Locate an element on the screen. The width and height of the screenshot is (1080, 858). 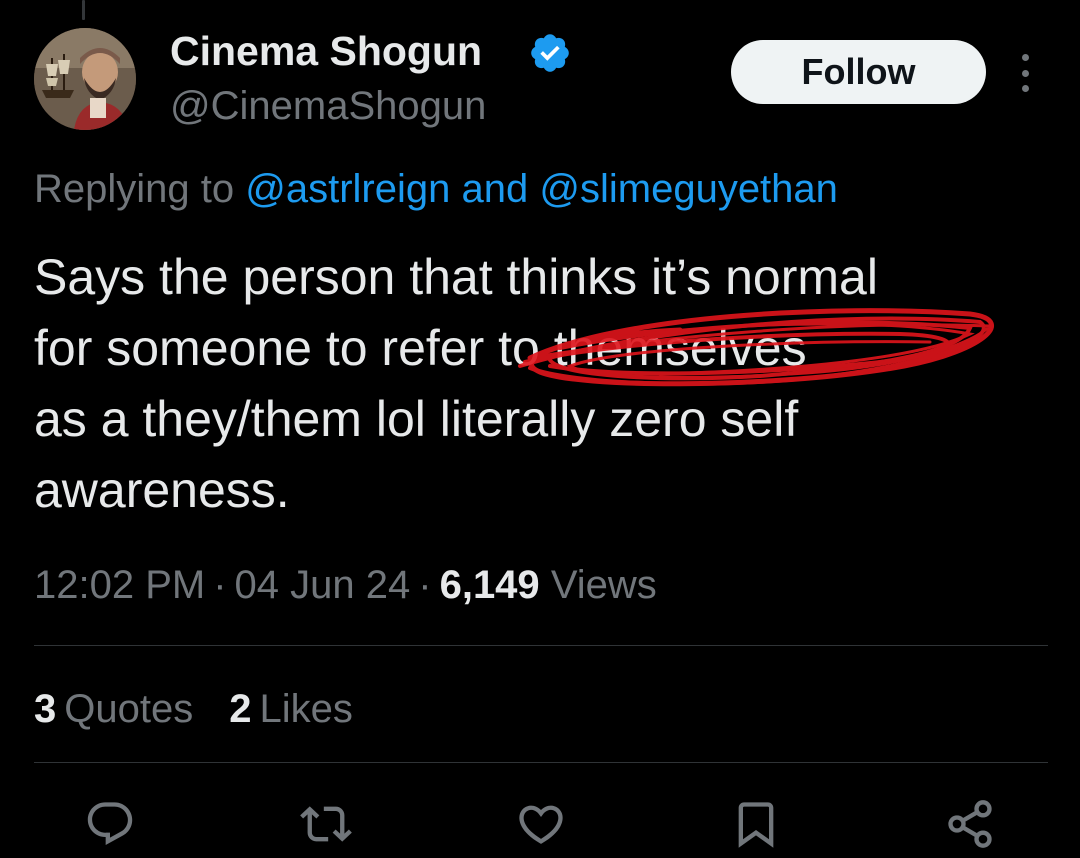
bookmark-button is located at coordinates (756, 824).